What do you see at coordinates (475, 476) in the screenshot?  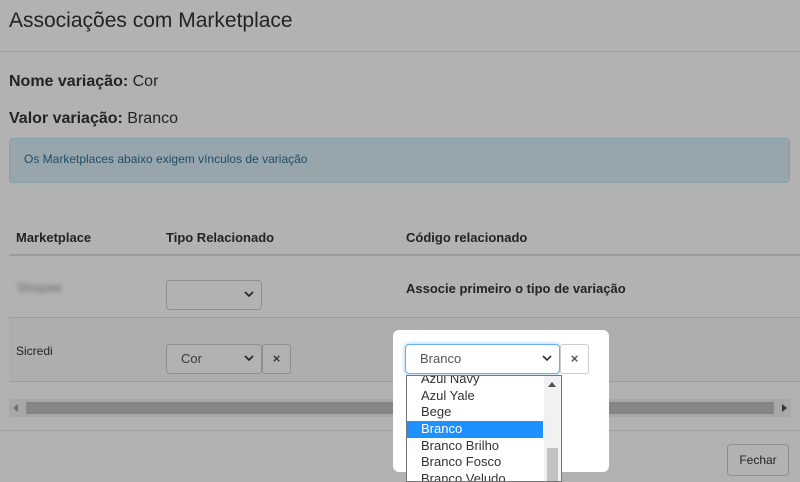 I see `dropdown-option: Branco Veludo` at bounding box center [475, 476].